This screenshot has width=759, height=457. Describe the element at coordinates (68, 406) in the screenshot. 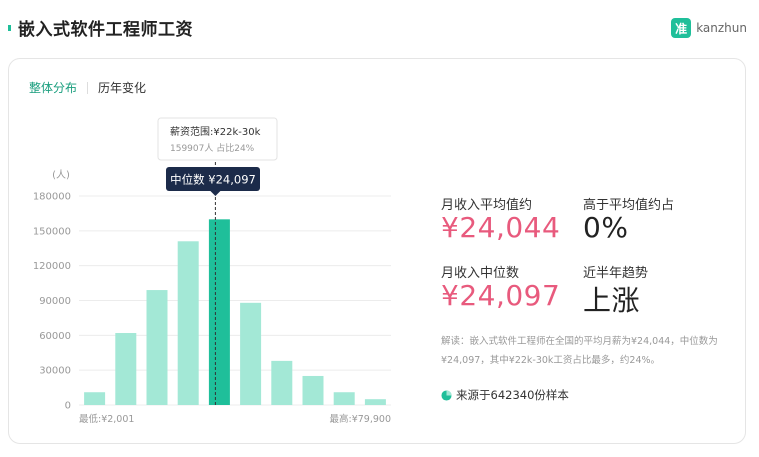

I see `y-tick-label: 0` at that location.